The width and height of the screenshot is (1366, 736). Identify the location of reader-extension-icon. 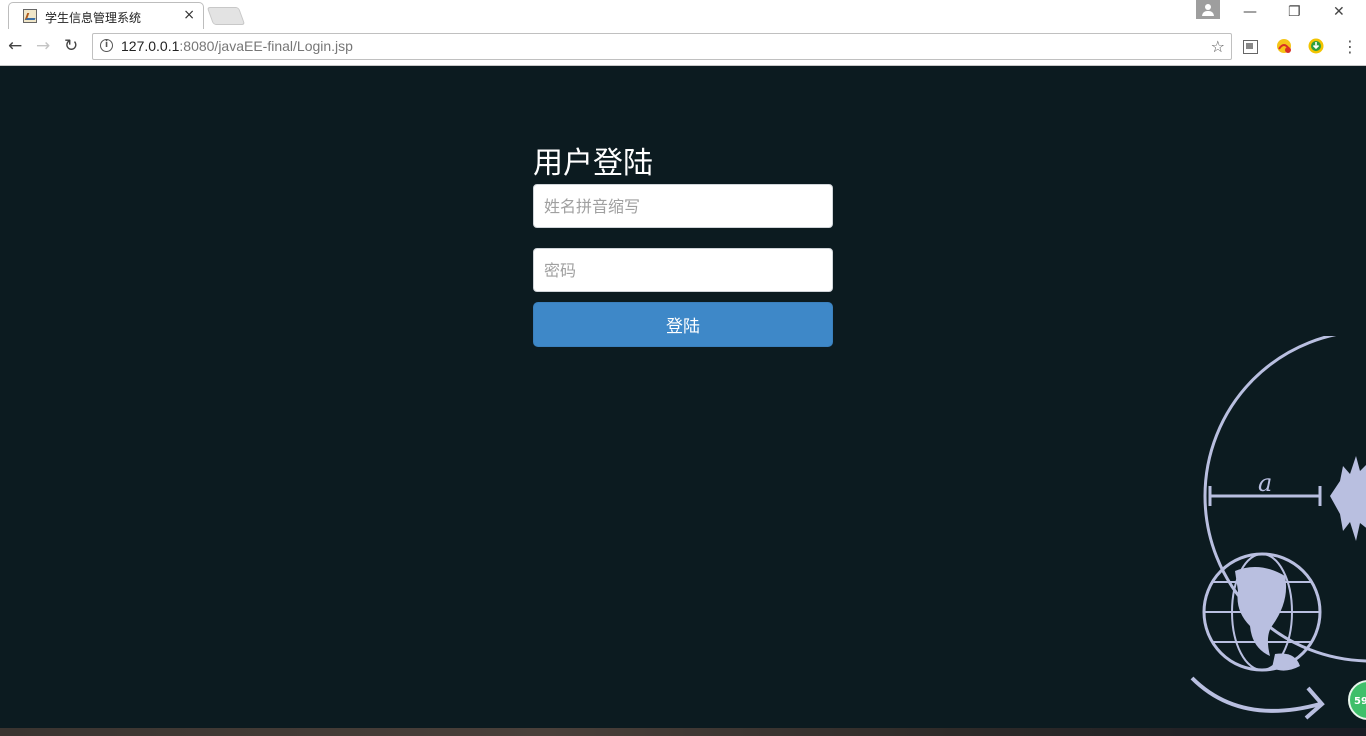
(1250, 47).